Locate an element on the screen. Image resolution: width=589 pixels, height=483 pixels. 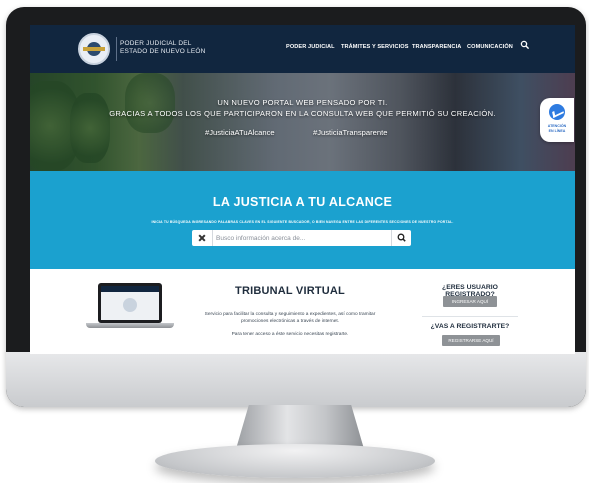
search-input is located at coordinates (301, 238).